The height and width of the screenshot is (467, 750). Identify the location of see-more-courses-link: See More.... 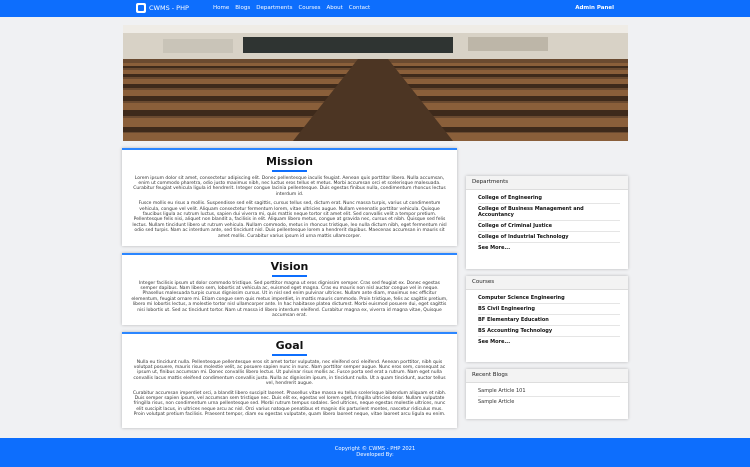
(549, 342).